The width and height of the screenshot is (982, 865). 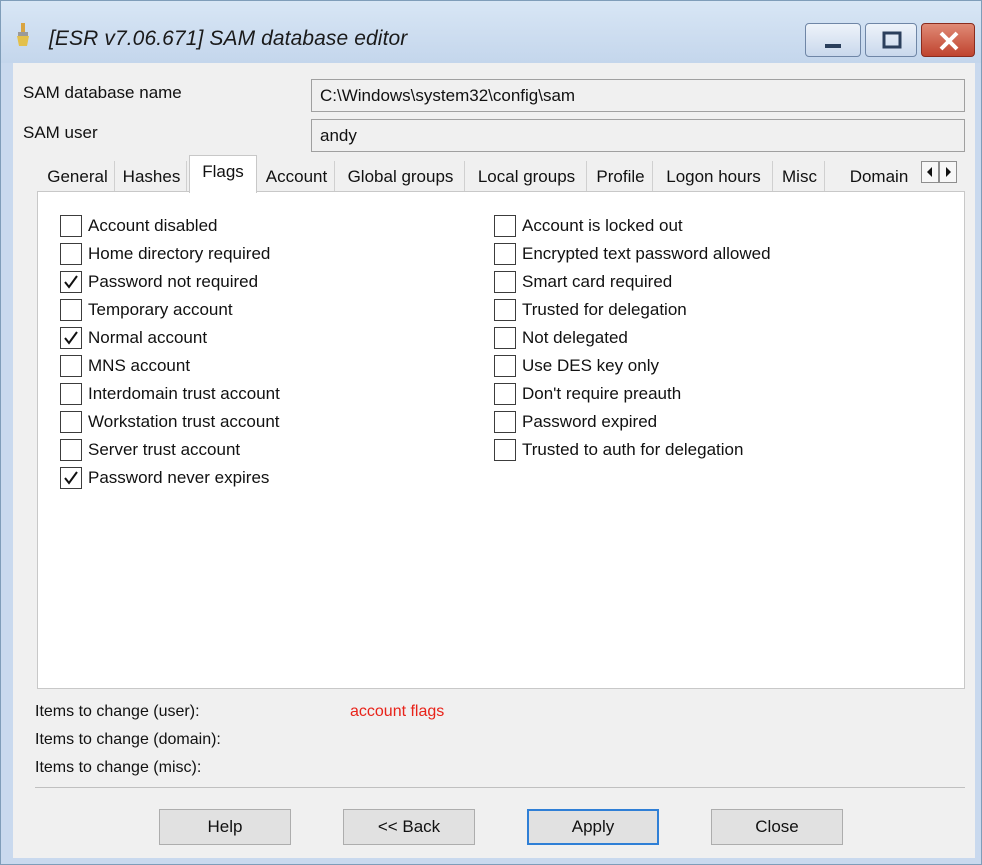 What do you see at coordinates (491, 32) in the screenshot?
I see `title-bar: [ESR v7.06.671] SAM database editor` at bounding box center [491, 32].